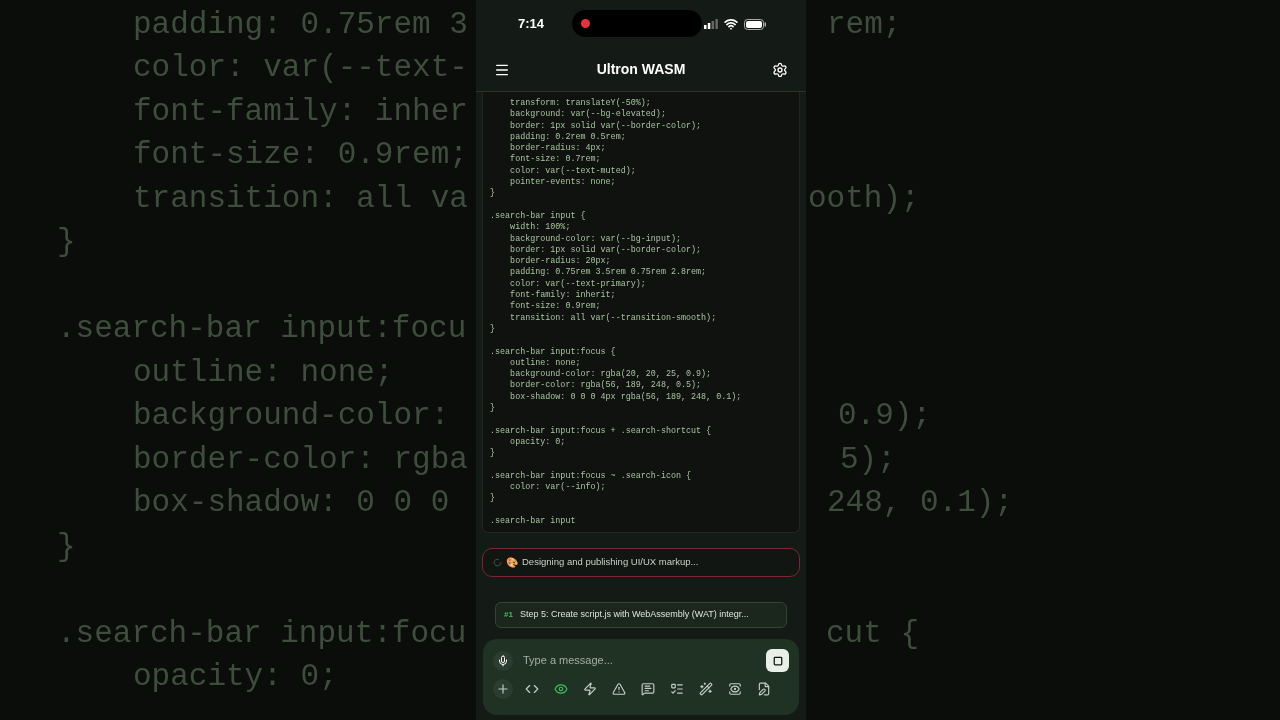 The image size is (1280, 720). I want to click on code-line: transition: all var(--transition-smooth);, so click(613, 318).